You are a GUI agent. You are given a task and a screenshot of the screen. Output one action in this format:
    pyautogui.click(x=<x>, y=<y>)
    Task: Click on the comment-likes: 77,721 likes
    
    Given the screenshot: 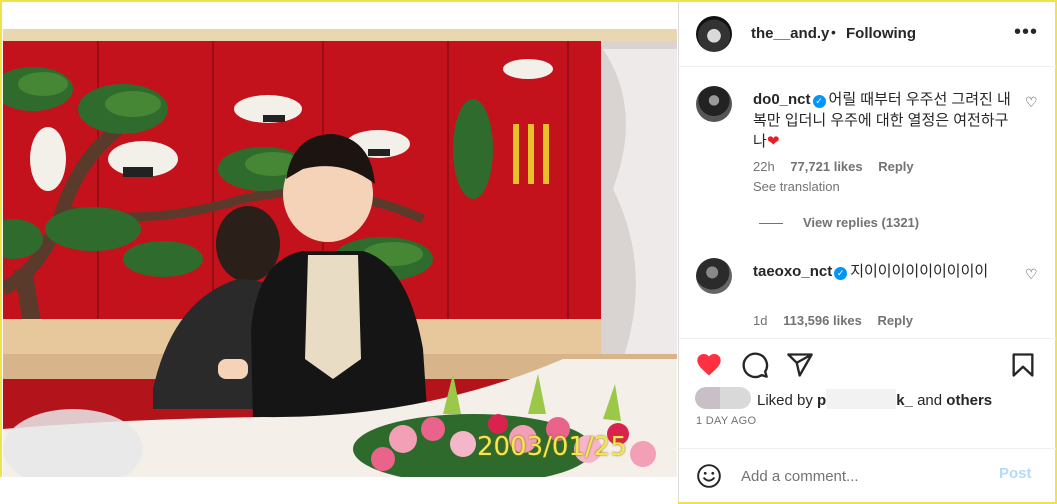 What is the action you would take?
    pyautogui.click(x=826, y=166)
    